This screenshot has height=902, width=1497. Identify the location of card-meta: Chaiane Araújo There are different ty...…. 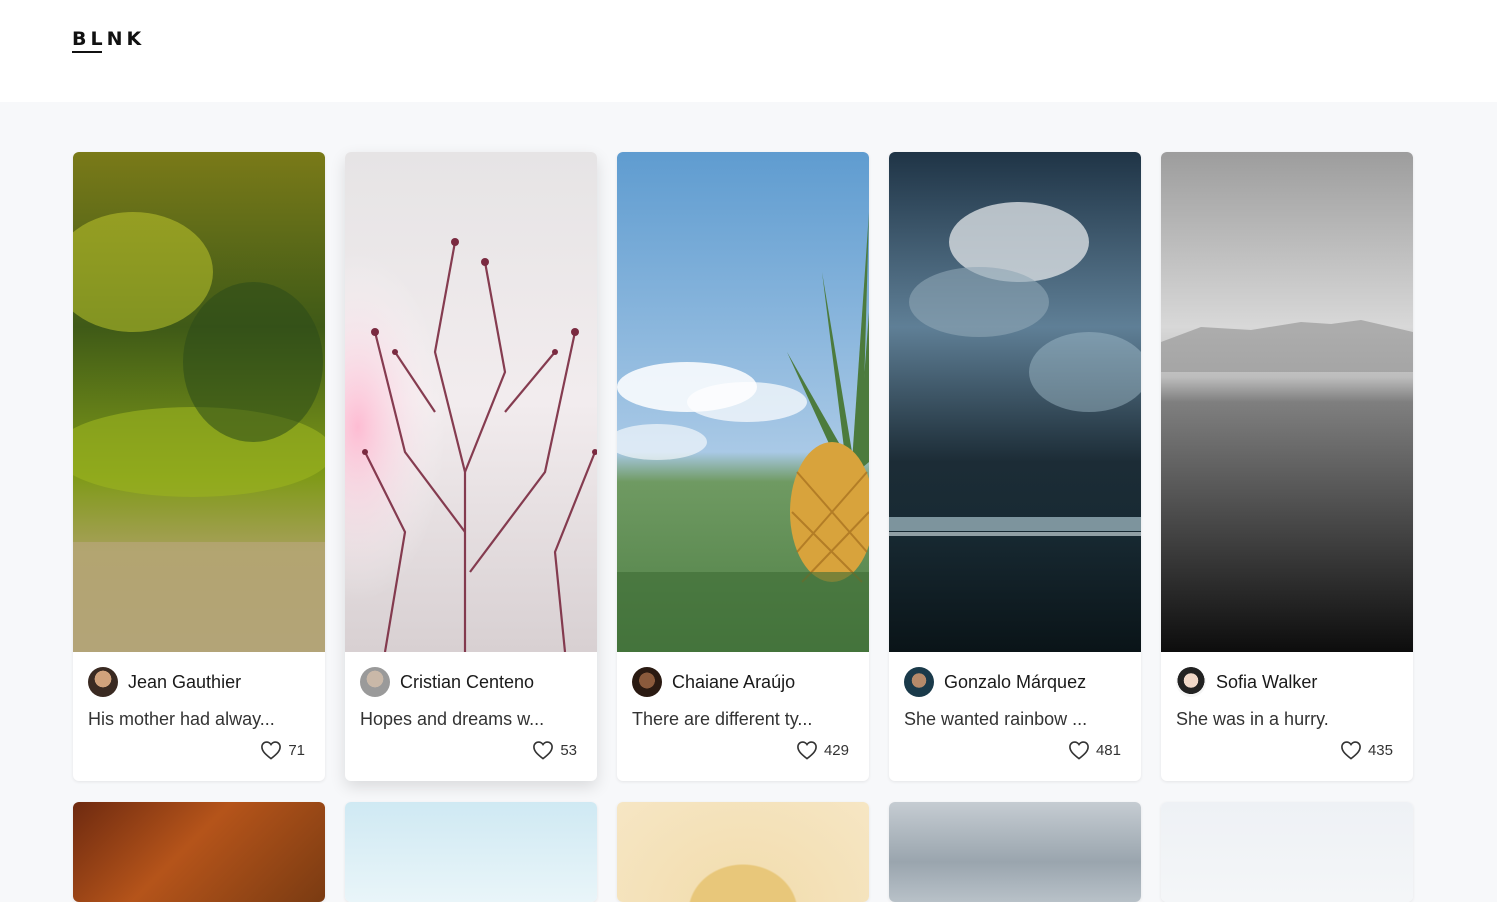
(743, 716).